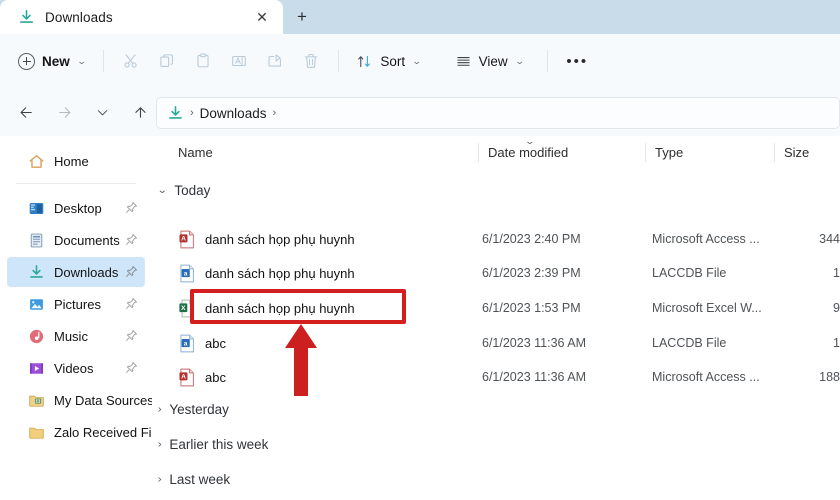 This screenshot has height=500, width=840. I want to click on plus-icon, so click(26, 61).